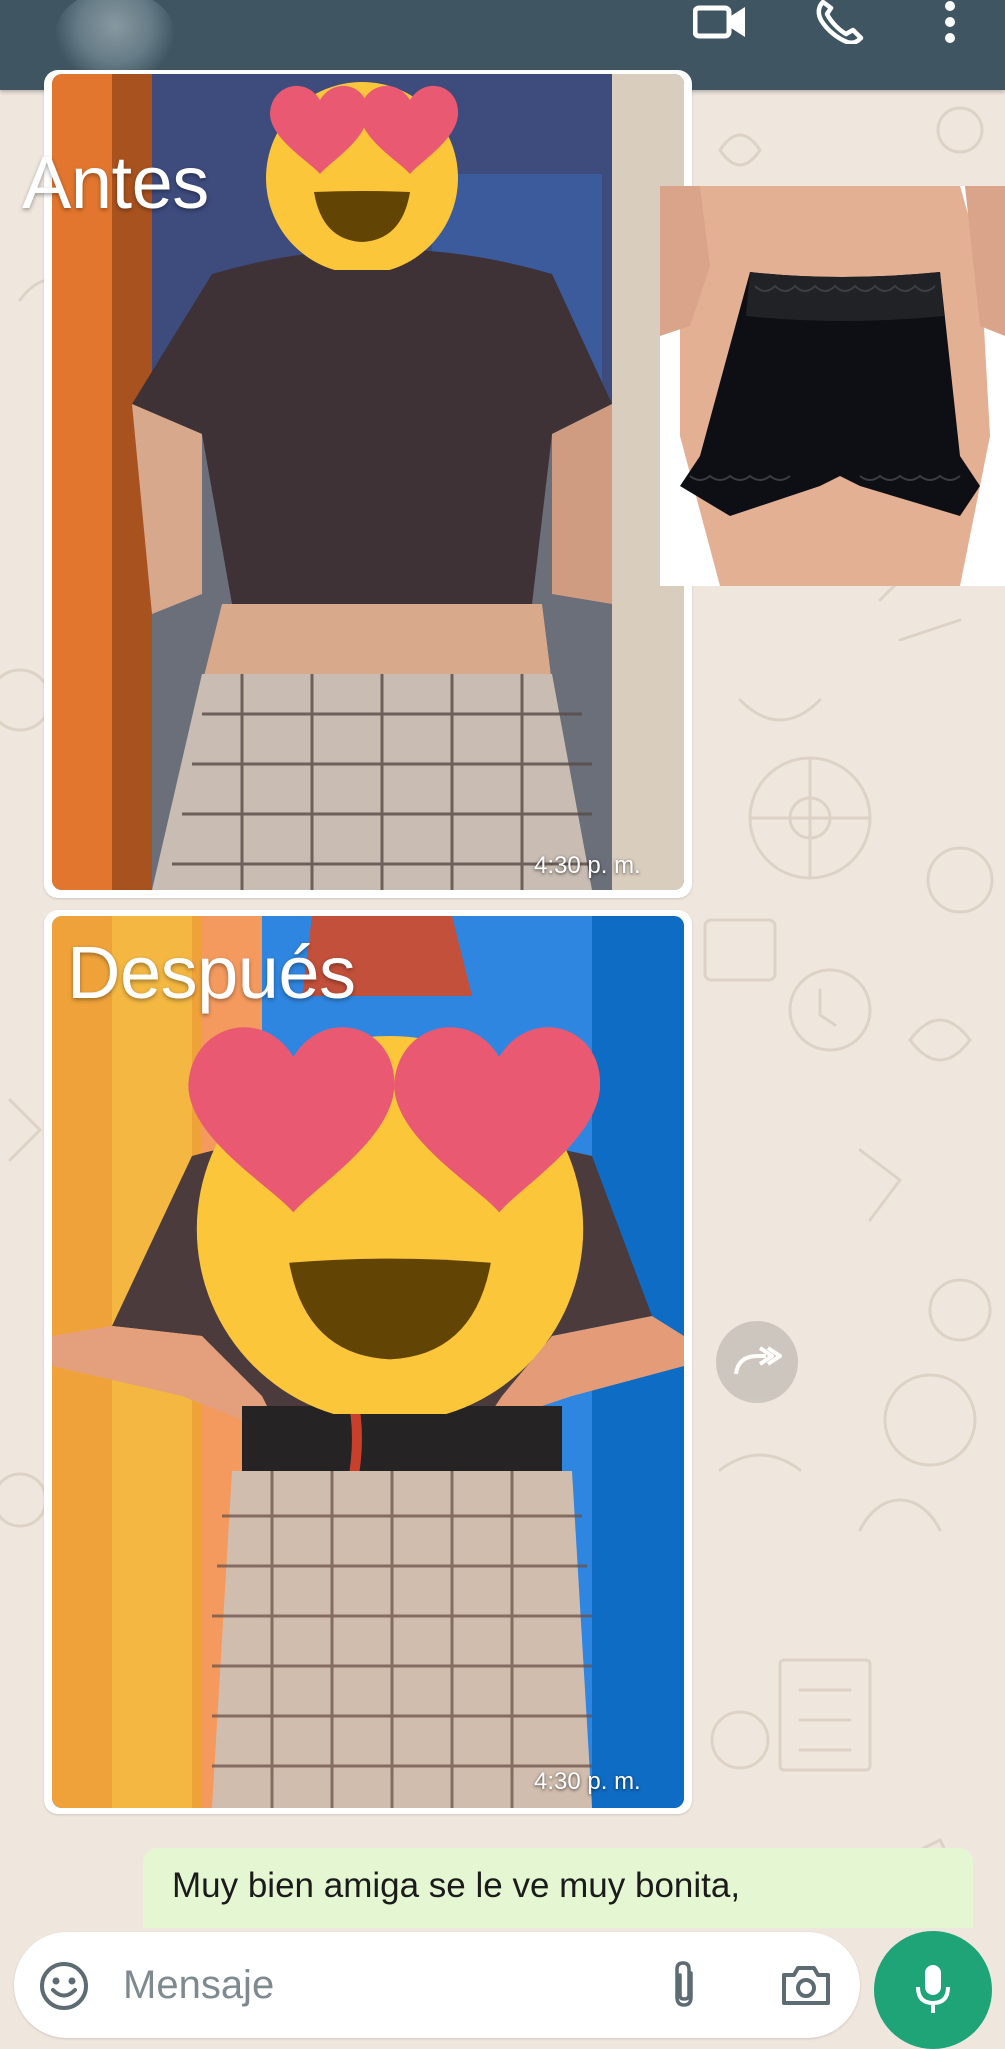  What do you see at coordinates (198, 1985) in the screenshot?
I see `message-input: Mensaje` at bounding box center [198, 1985].